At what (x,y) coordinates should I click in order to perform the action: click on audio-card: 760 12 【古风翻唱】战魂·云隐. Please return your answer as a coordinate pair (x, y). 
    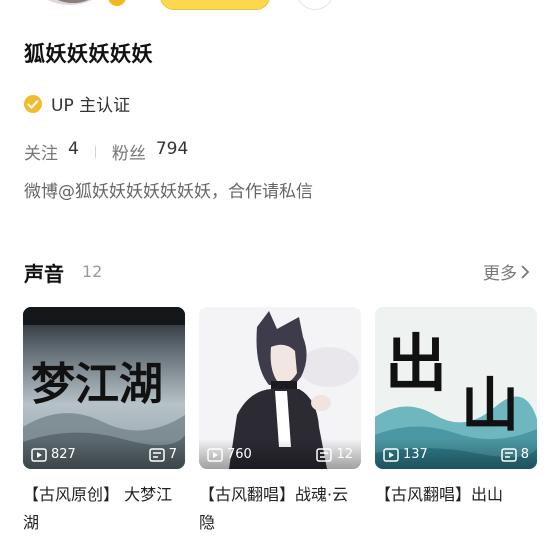
    Looking at the image, I should click on (280, 422).